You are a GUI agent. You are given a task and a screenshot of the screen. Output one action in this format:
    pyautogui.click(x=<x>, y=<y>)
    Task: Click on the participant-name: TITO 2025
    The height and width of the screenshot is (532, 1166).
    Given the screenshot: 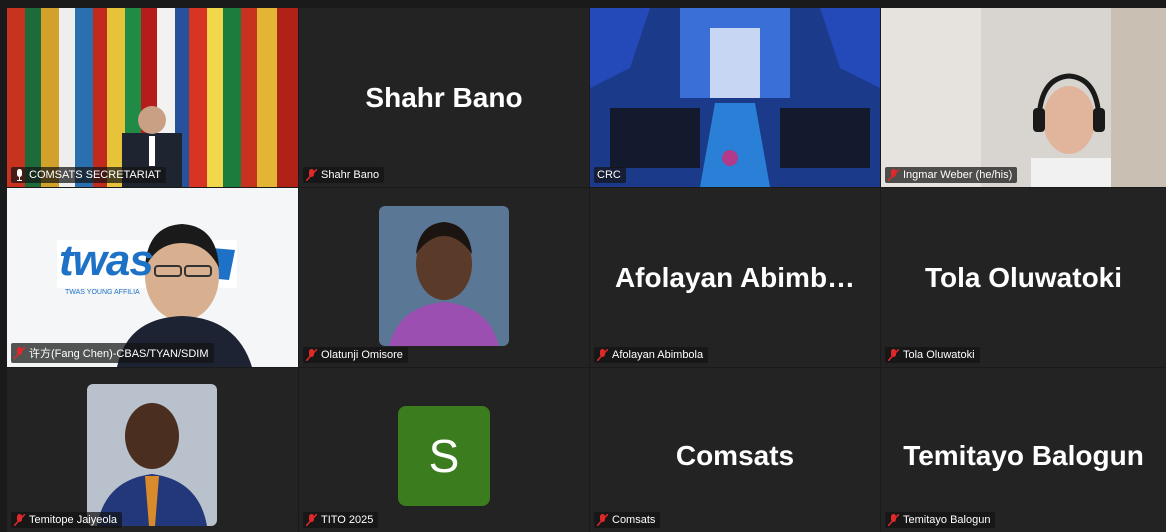 What is the action you would take?
    pyautogui.click(x=347, y=520)
    